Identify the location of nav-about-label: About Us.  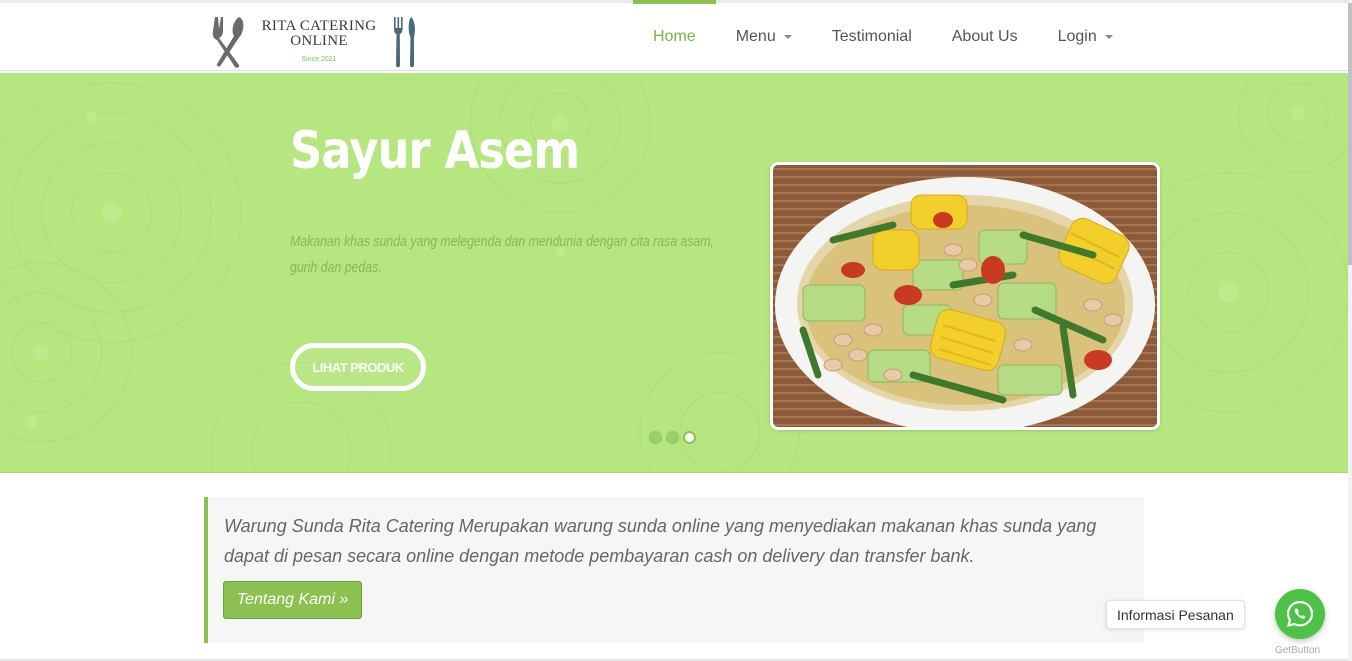
(984, 36).